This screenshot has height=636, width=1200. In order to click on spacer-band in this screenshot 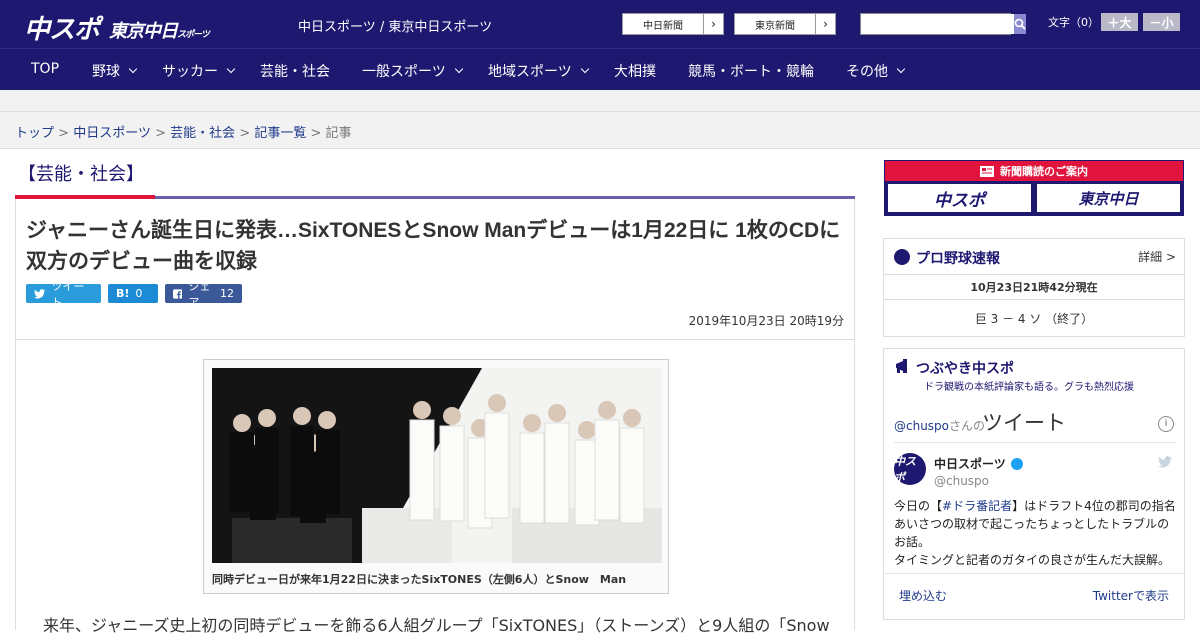, I will do `click(600, 100)`.